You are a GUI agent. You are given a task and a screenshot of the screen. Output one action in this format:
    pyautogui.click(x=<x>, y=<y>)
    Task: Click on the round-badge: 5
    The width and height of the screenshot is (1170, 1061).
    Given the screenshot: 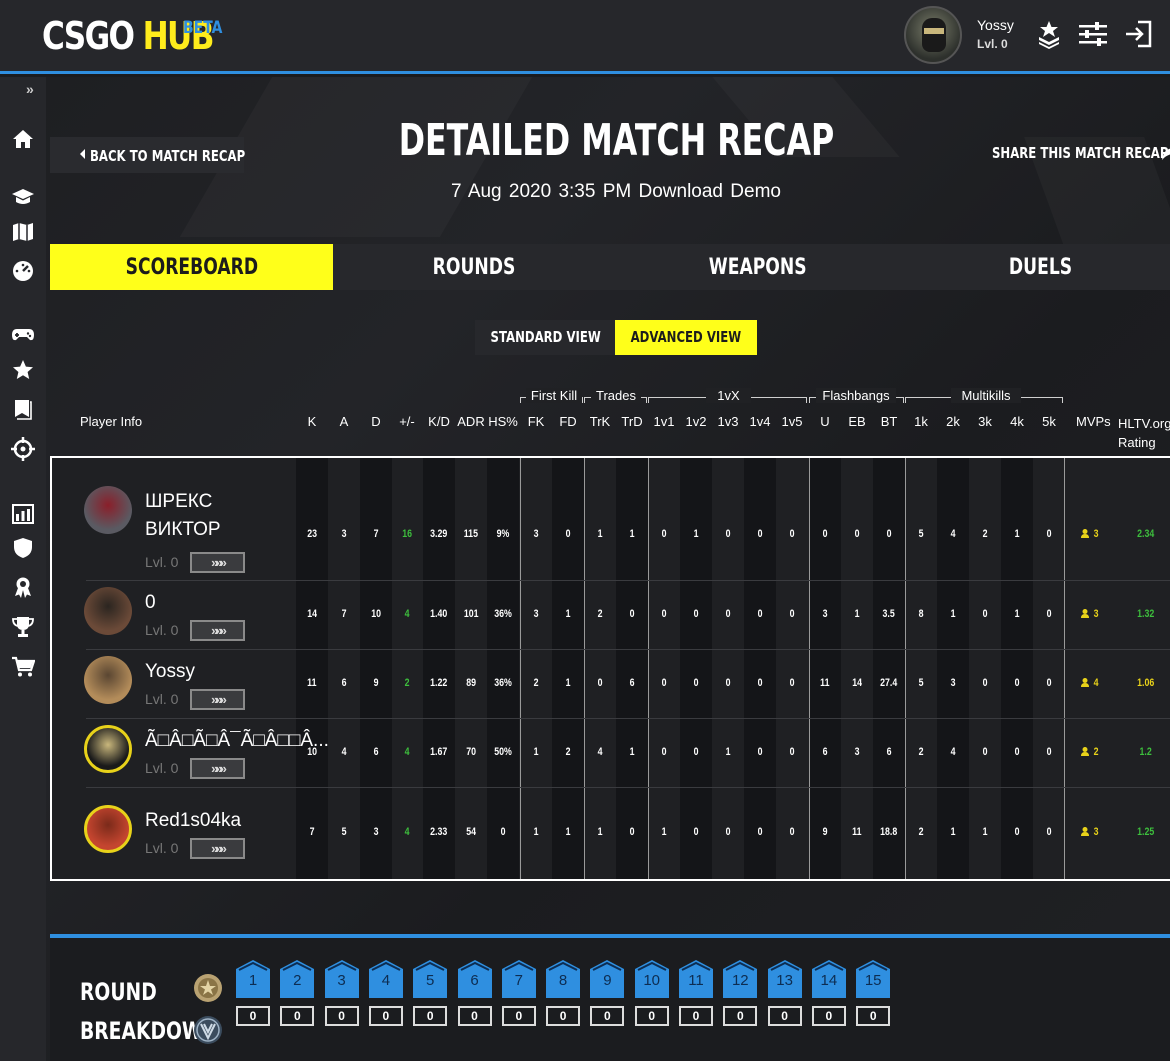 What is the action you would take?
    pyautogui.click(x=430, y=979)
    